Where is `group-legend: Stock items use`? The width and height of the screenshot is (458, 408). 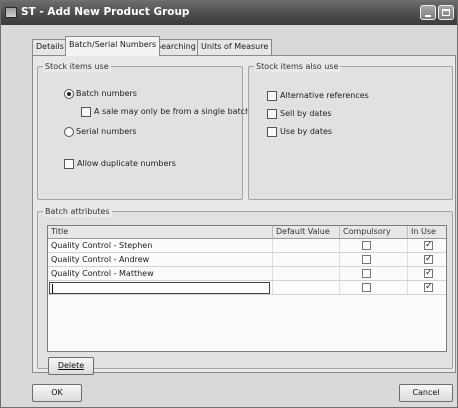 group-legend: Stock items use is located at coordinates (77, 67).